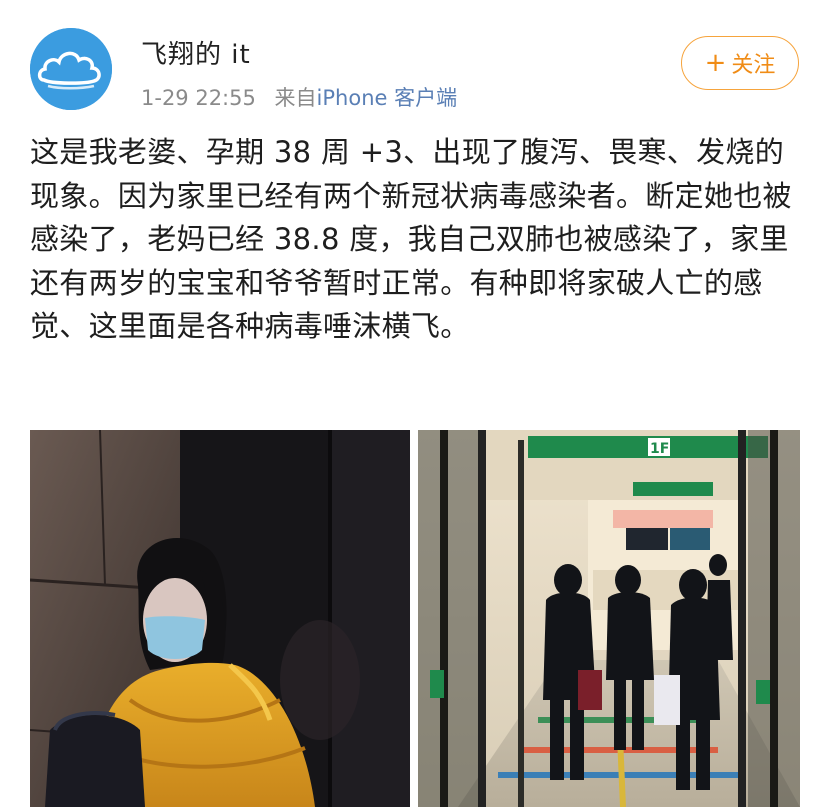 The width and height of the screenshot is (828, 807). Describe the element at coordinates (715, 63) in the screenshot. I see `plus-icon: +` at that location.